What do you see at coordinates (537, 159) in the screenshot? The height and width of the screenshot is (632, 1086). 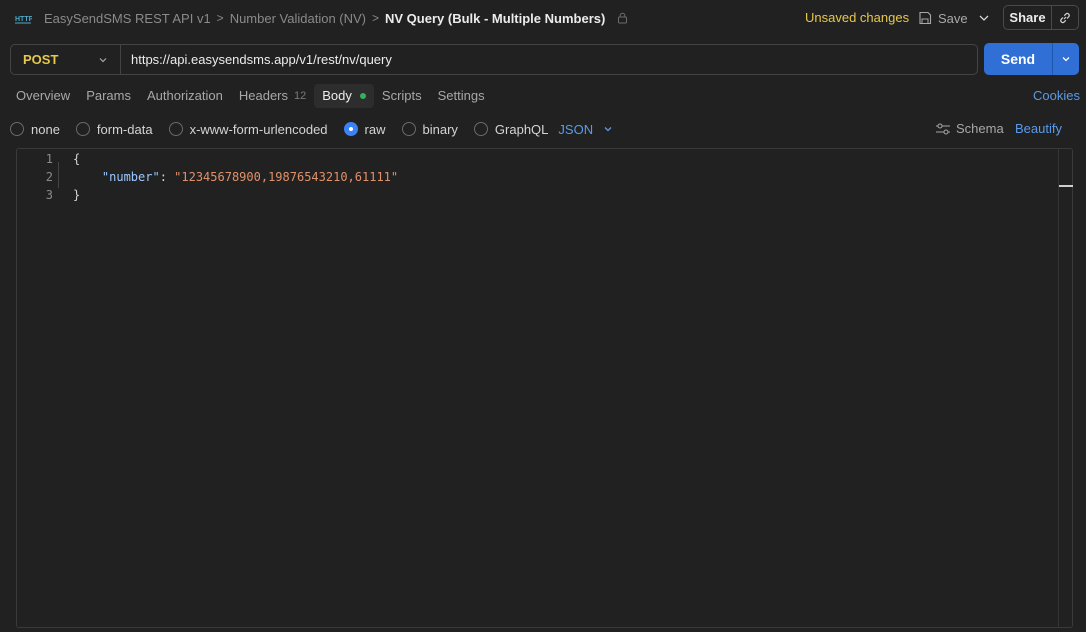 I see `editor-line: 1 {` at bounding box center [537, 159].